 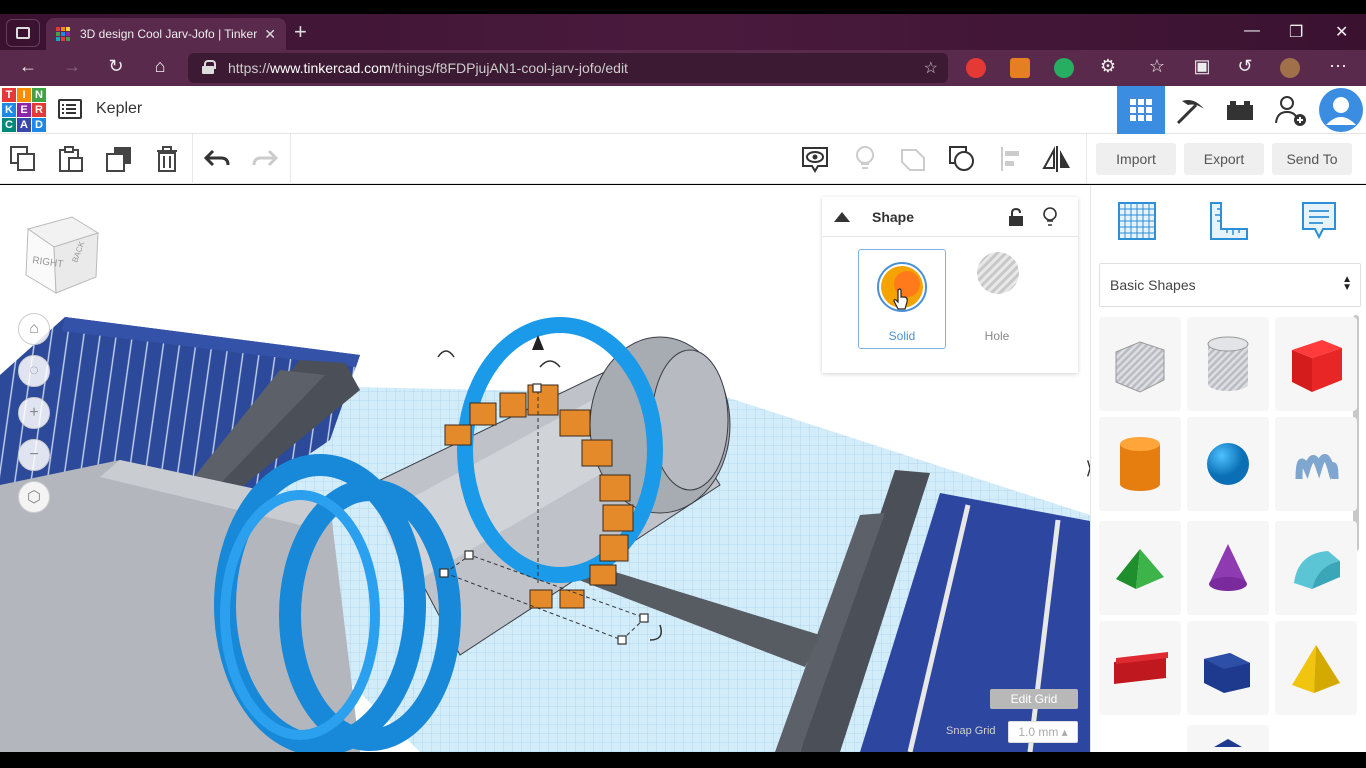 I want to click on browser-tab: 3D design Cool Jarv-Jofo | Tinker ✕, so click(x=166, y=34).